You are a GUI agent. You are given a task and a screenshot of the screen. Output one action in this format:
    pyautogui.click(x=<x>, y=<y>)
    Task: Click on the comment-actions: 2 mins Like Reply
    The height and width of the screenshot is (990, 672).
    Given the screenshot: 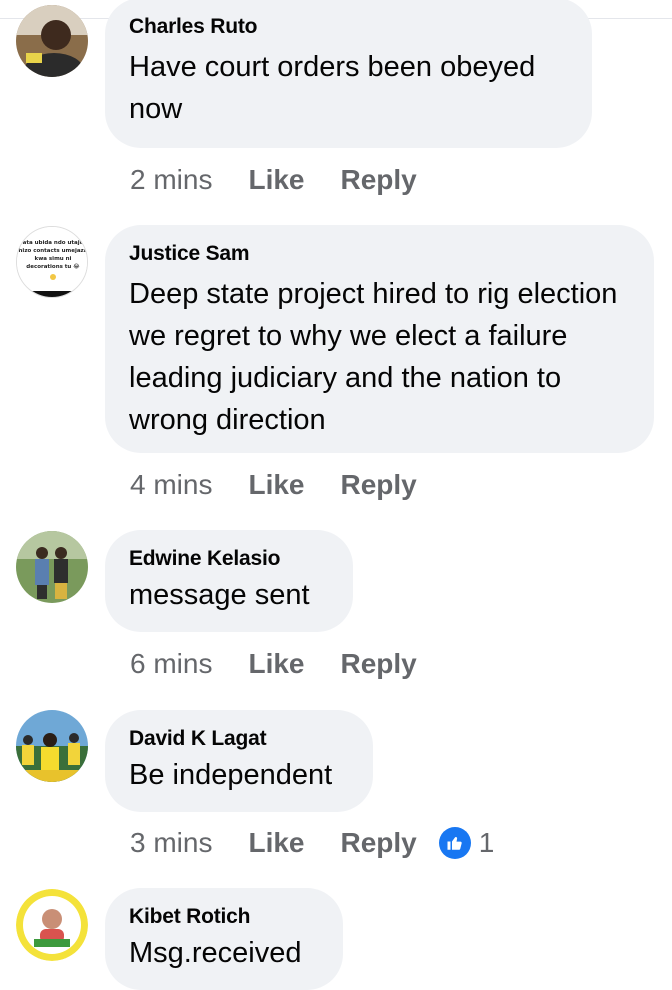 What is the action you would take?
    pyautogui.click(x=273, y=180)
    